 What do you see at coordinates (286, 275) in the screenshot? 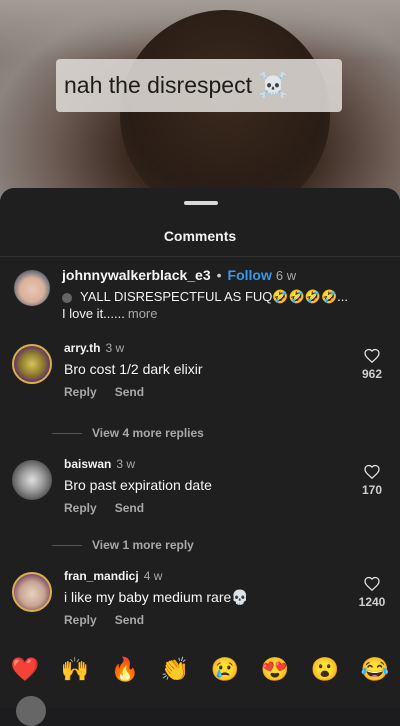
I see `caption-time: 6 w` at bounding box center [286, 275].